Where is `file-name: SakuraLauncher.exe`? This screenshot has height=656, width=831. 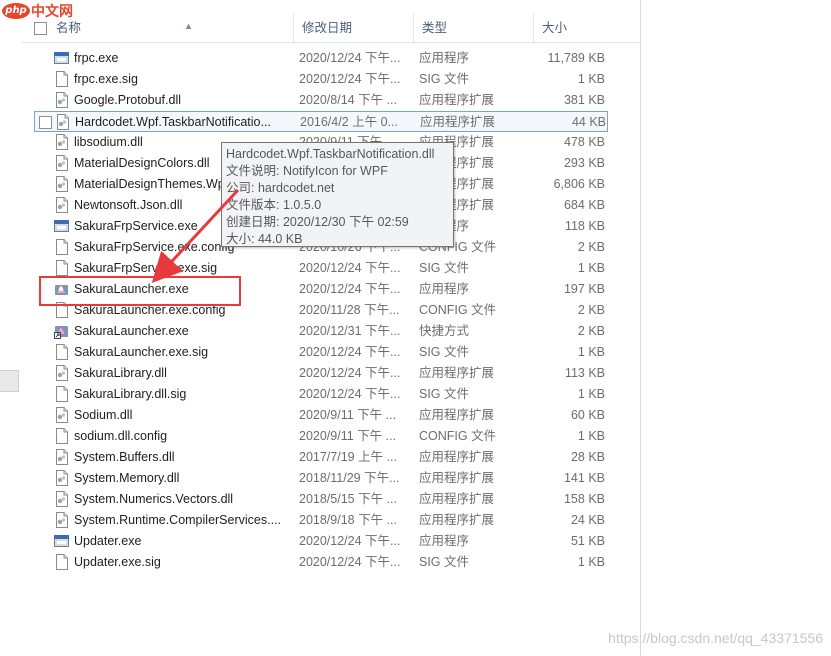
file-name: SakuraLauncher.exe is located at coordinates (131, 331).